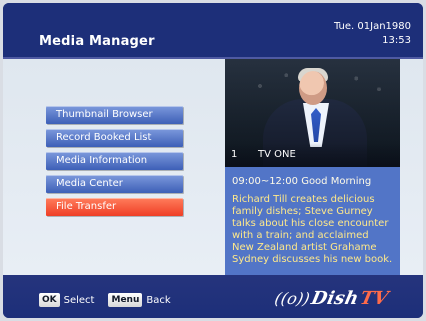  Describe the element at coordinates (302, 181) in the screenshot. I see `program-title: 09:00~12:00 Good Morning` at that location.